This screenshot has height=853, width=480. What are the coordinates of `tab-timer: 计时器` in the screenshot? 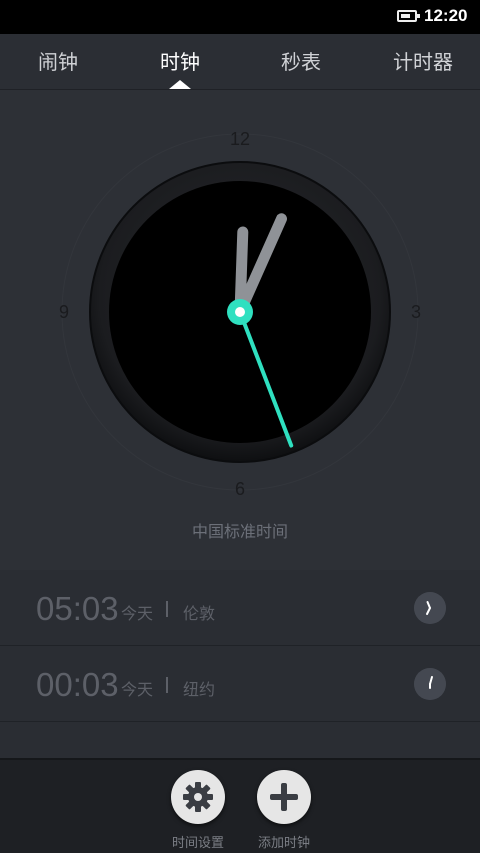 It's located at (423, 60).